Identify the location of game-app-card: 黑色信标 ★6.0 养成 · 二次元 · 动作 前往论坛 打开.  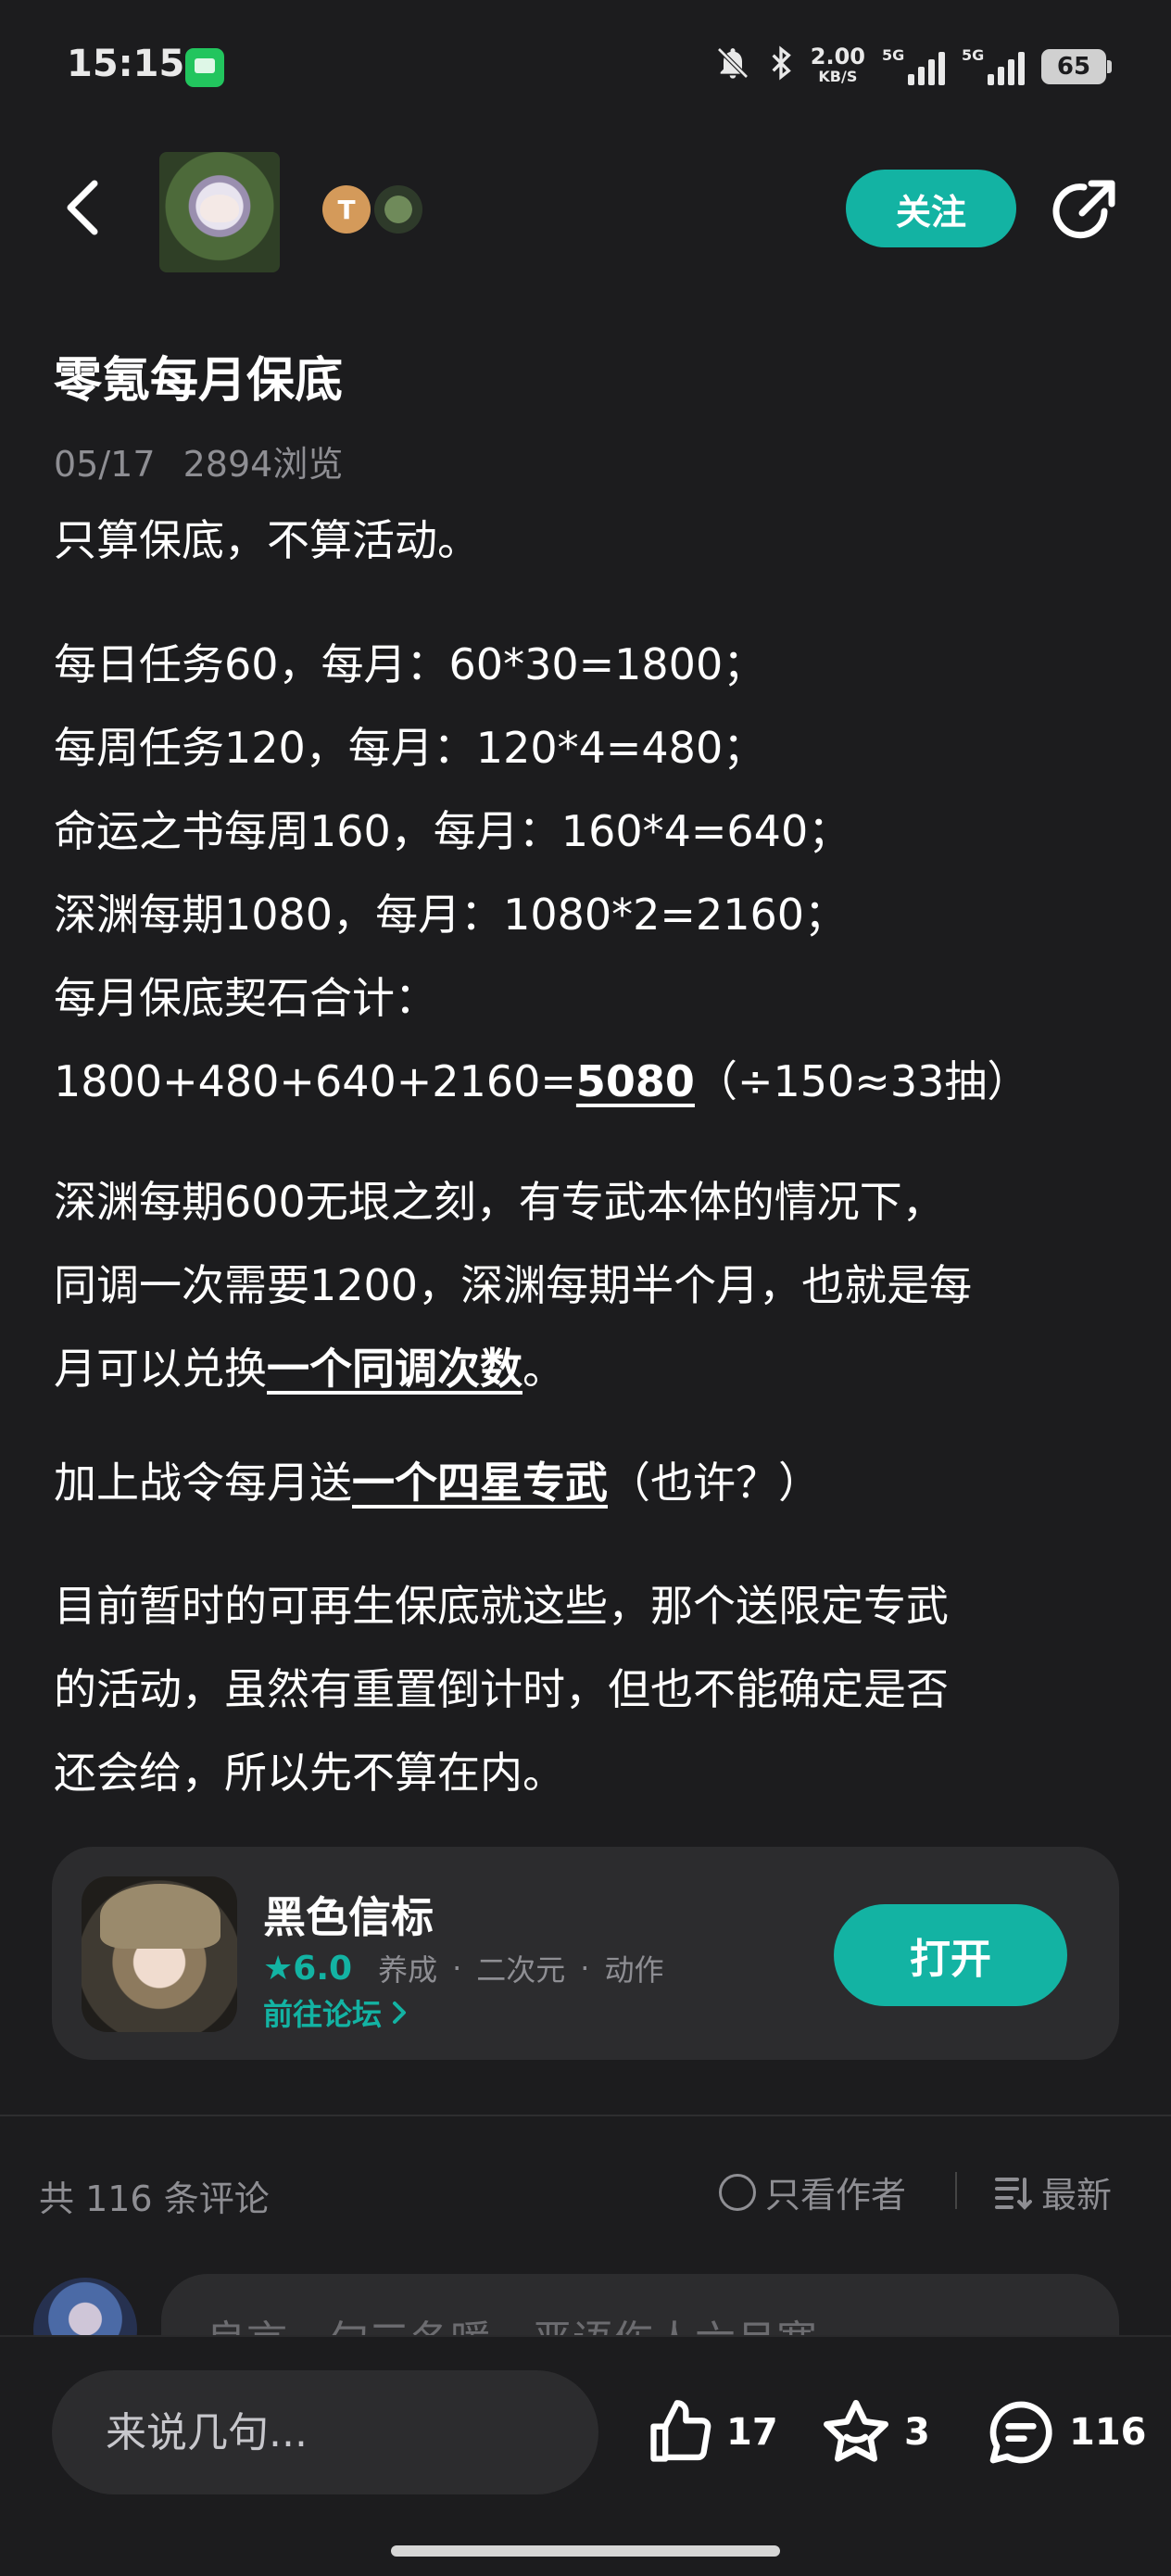
(585, 1953).